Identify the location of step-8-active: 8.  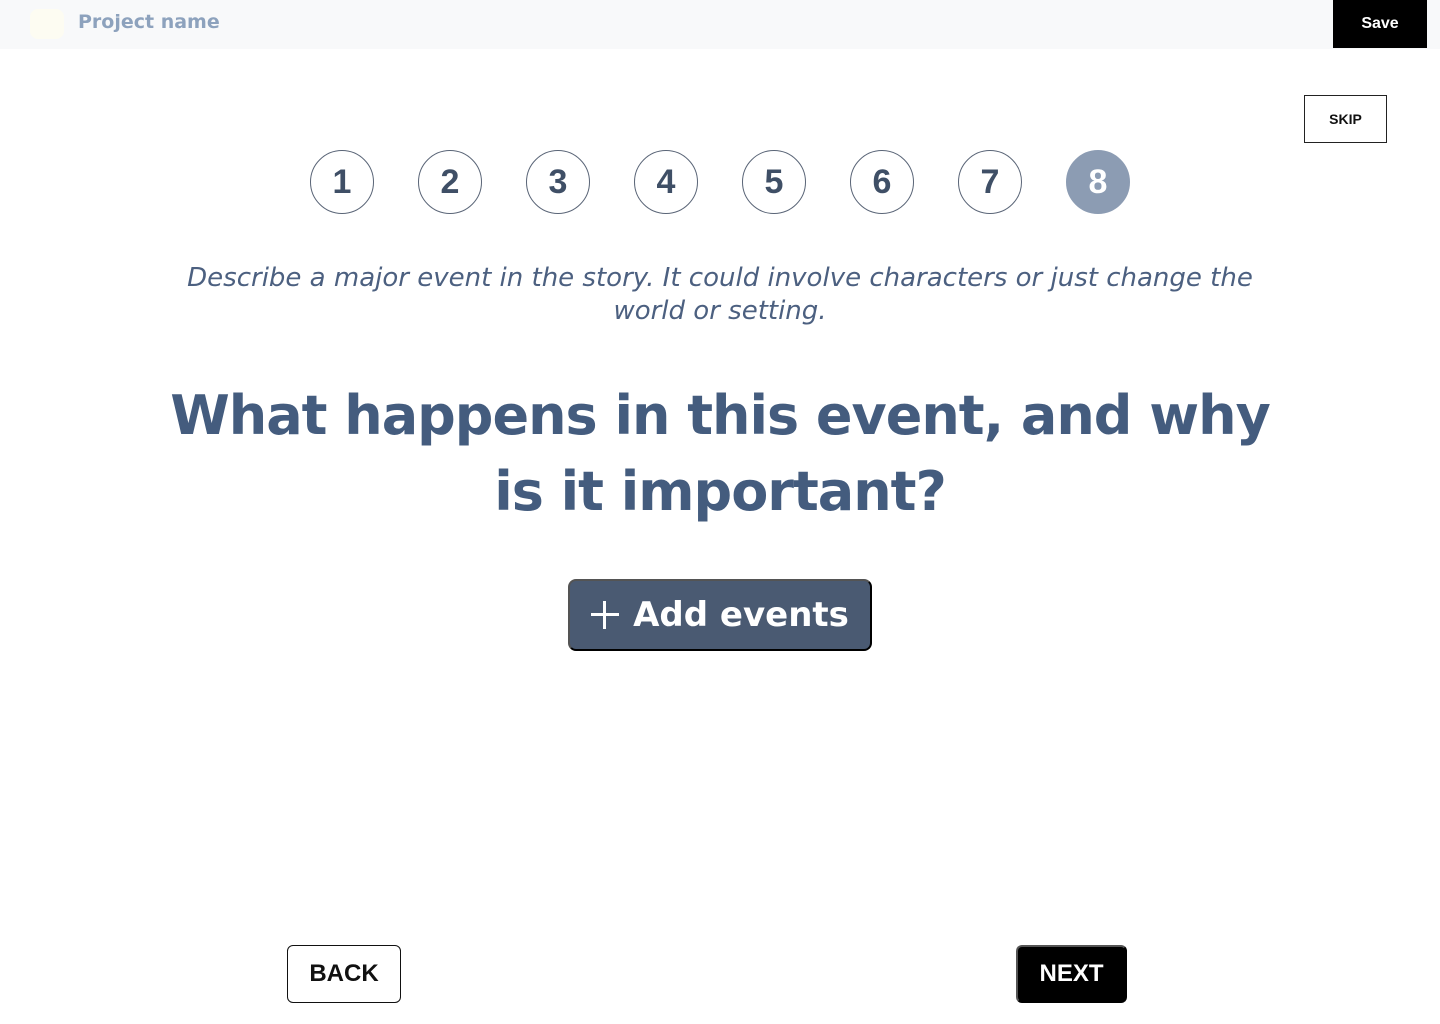
(1098, 182).